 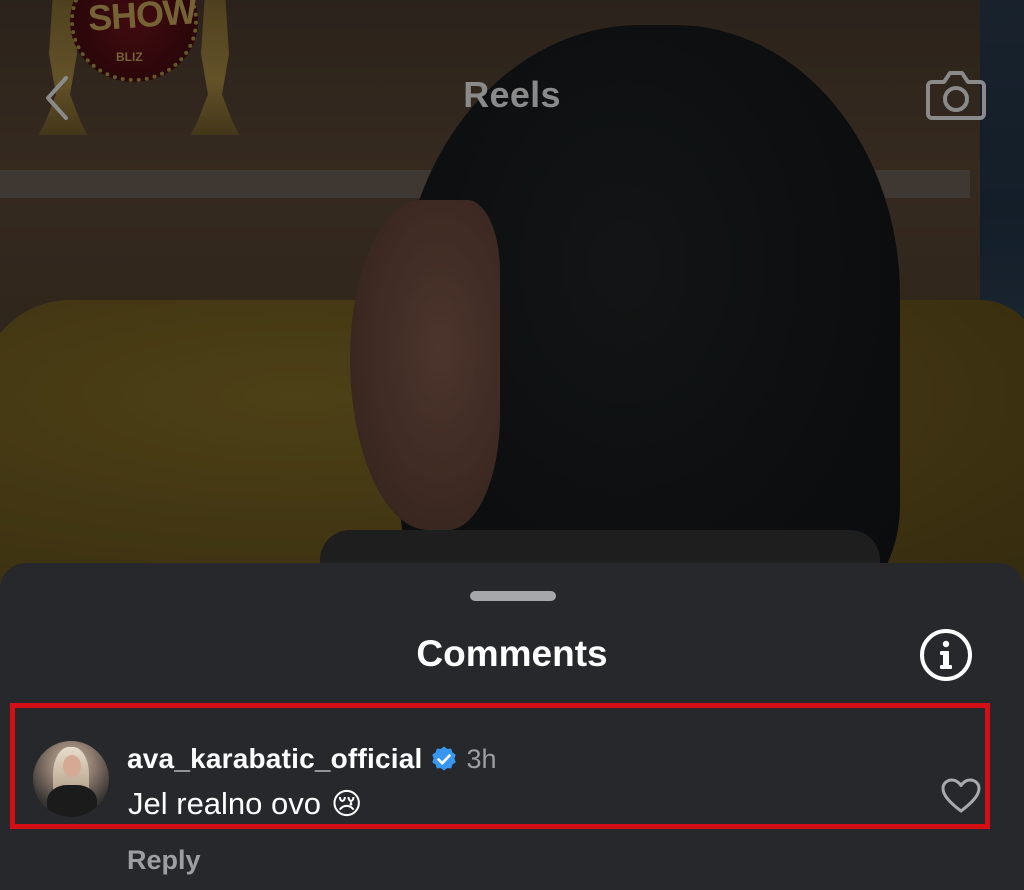 I want to click on avatar, so click(x=71, y=779).